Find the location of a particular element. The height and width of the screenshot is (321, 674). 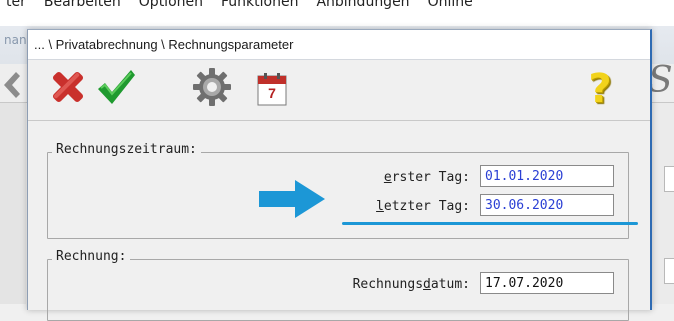

background-left-panel is located at coordinates (13, 203).